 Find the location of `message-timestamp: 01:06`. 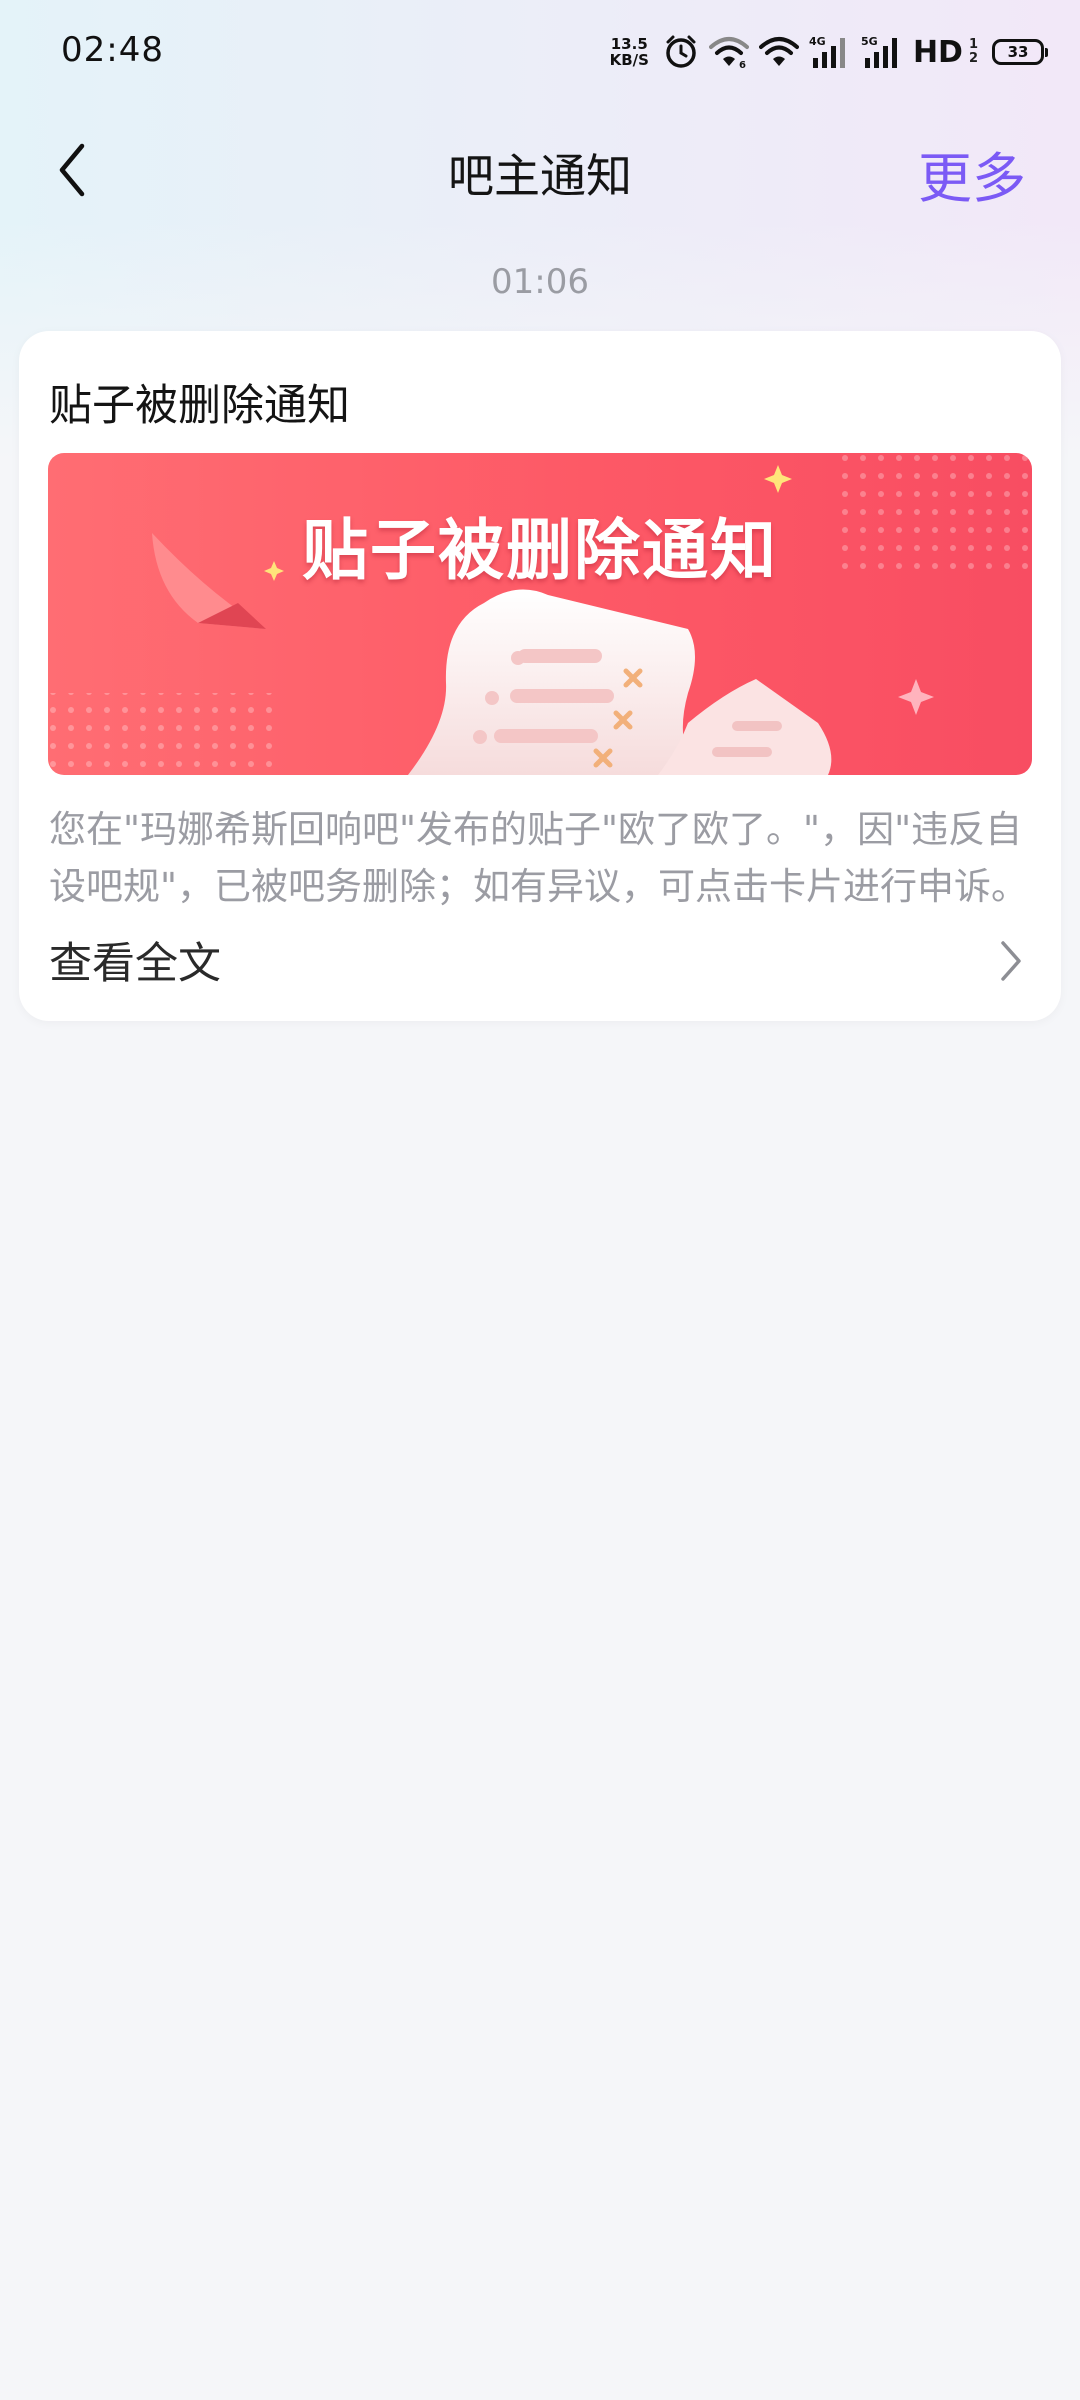

message-timestamp: 01:06 is located at coordinates (540, 282).